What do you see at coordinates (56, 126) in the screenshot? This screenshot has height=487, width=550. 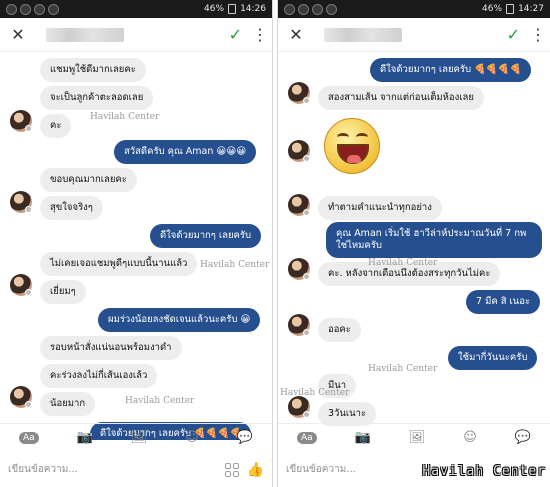 I see `message-incoming: คะ` at bounding box center [56, 126].